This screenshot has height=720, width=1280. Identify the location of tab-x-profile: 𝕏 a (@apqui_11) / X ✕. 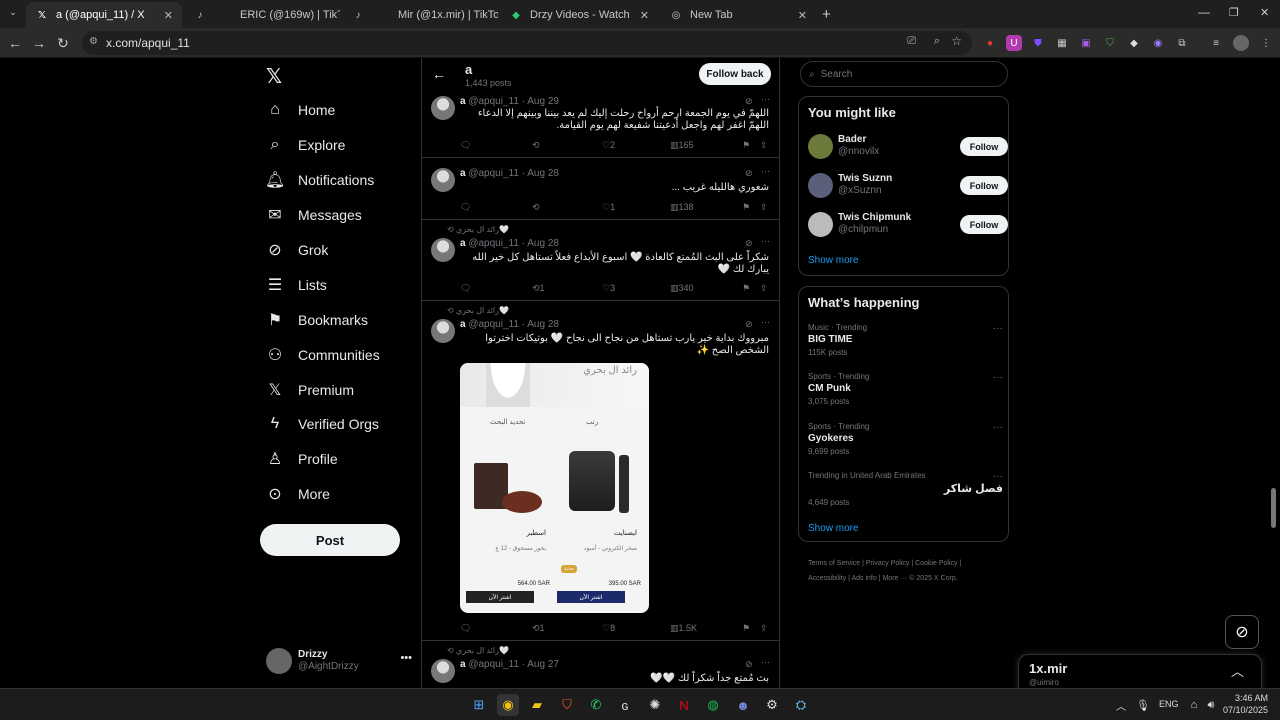
(104, 15).